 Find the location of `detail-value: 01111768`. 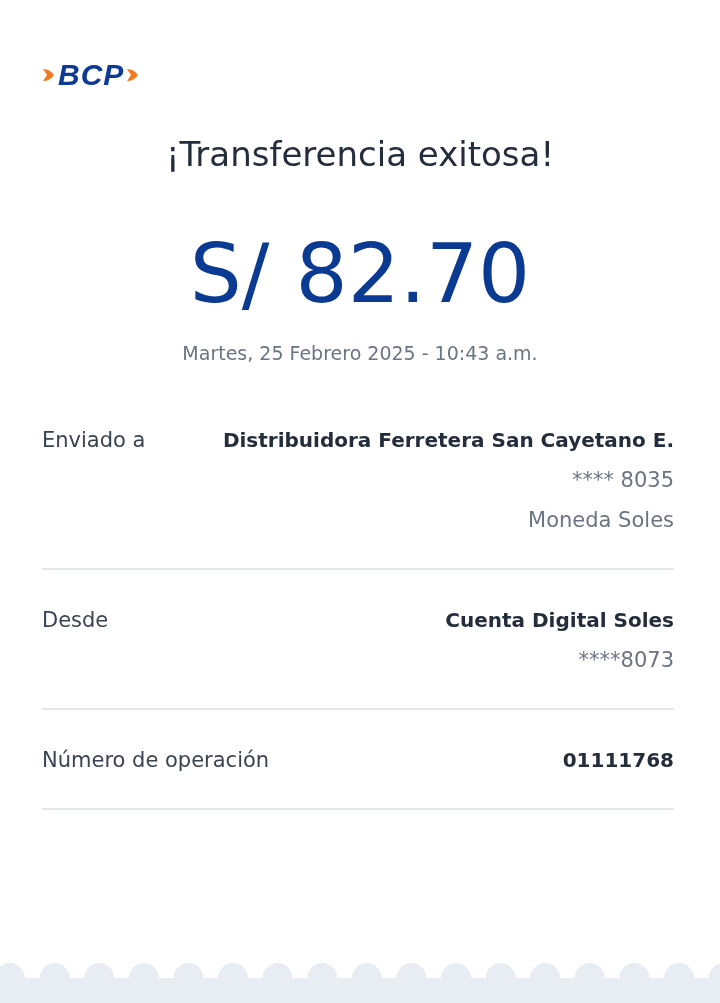

detail-value: 01111768 is located at coordinates (618, 760).